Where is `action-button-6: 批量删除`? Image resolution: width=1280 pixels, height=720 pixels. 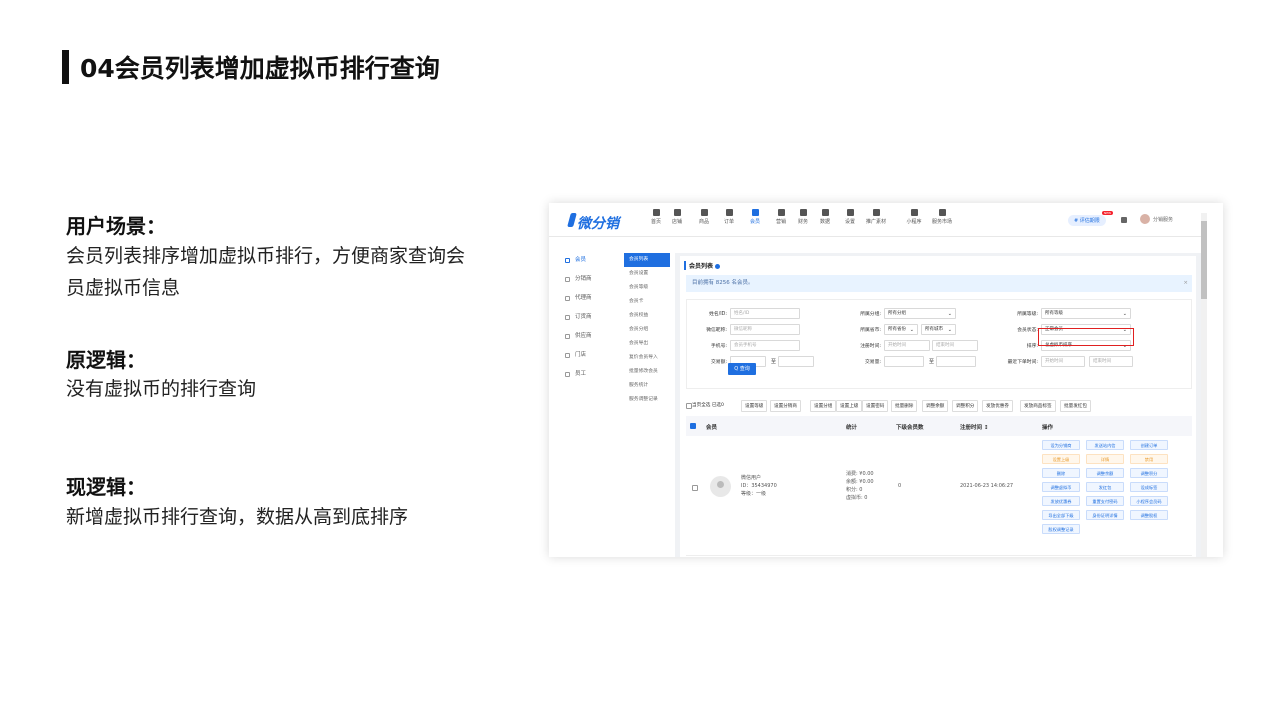
action-button-6: 批量删除 is located at coordinates (904, 406).